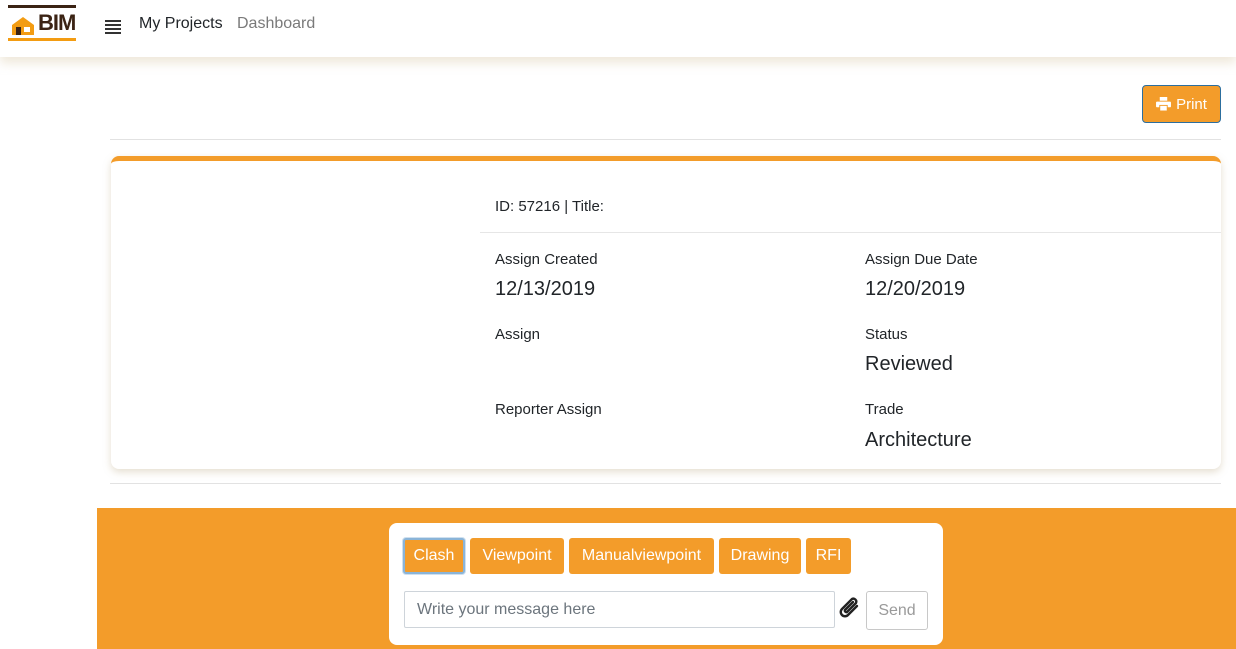 This screenshot has height=649, width=1236. What do you see at coordinates (1191, 104) in the screenshot?
I see `print-label: Print` at bounding box center [1191, 104].